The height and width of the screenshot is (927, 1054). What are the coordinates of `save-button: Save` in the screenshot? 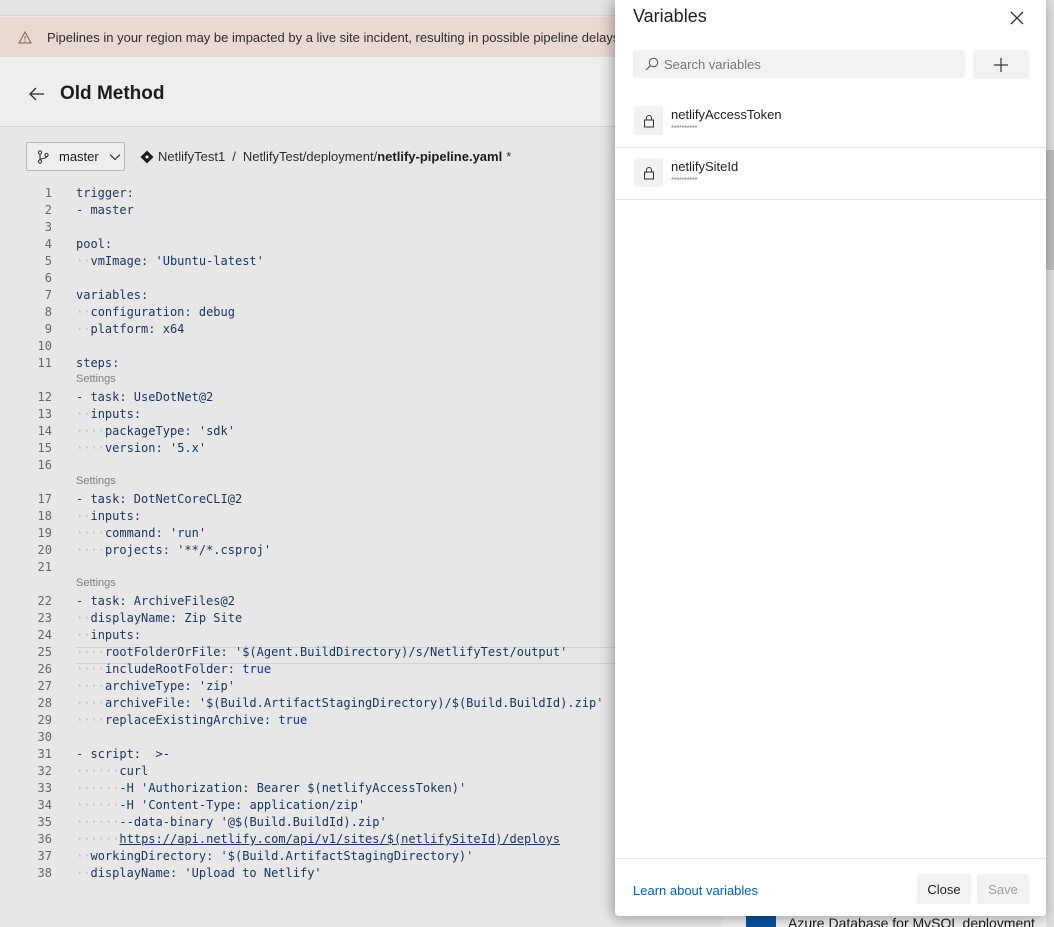 It's located at (1003, 889).